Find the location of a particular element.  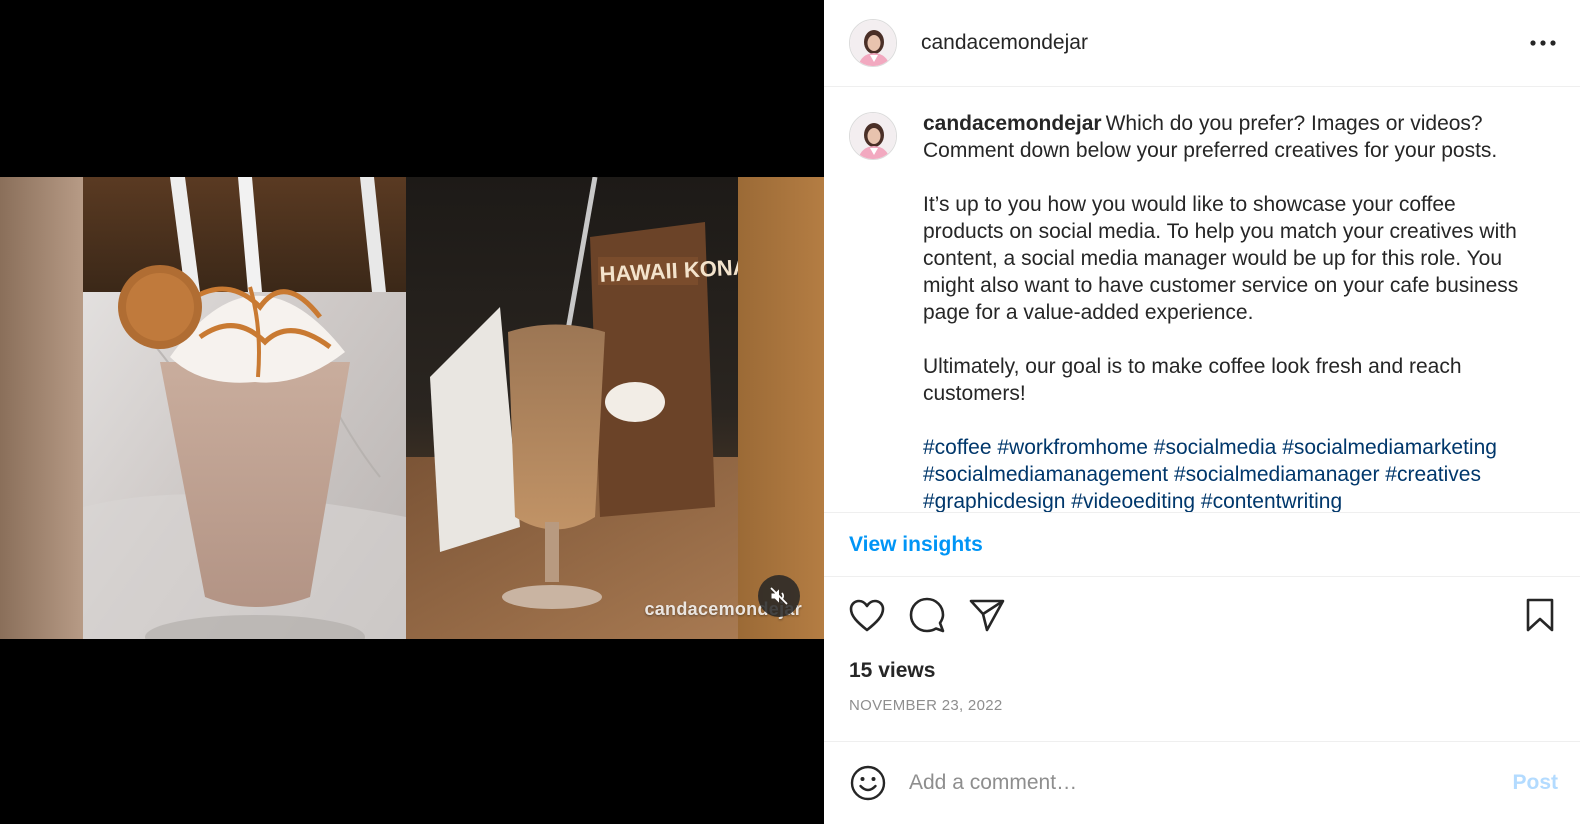

save-button is located at coordinates (1533, 615).